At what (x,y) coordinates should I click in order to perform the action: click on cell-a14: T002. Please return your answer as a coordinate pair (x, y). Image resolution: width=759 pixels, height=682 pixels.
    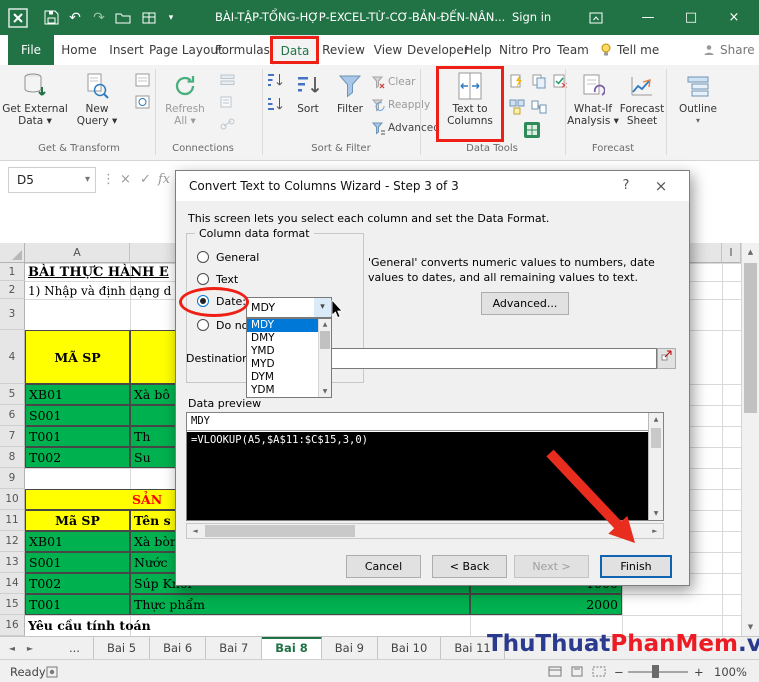
    Looking at the image, I should click on (77, 583).